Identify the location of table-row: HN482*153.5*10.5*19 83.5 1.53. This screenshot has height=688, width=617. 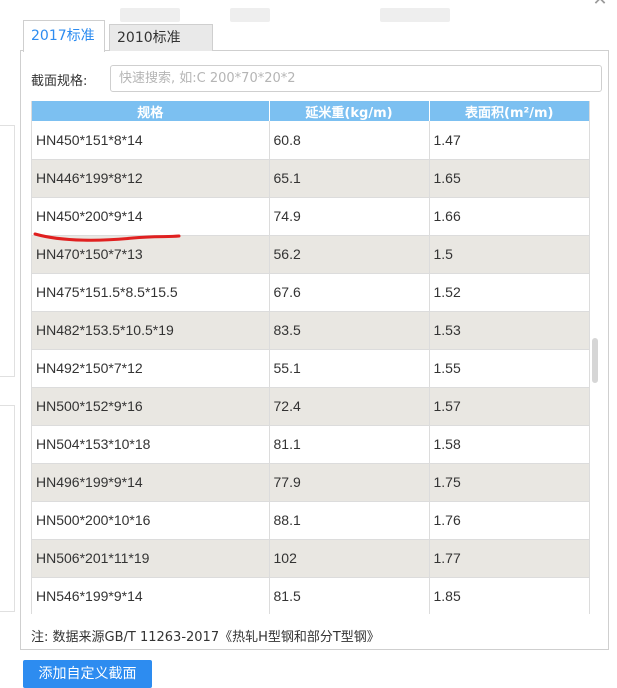
(310, 330).